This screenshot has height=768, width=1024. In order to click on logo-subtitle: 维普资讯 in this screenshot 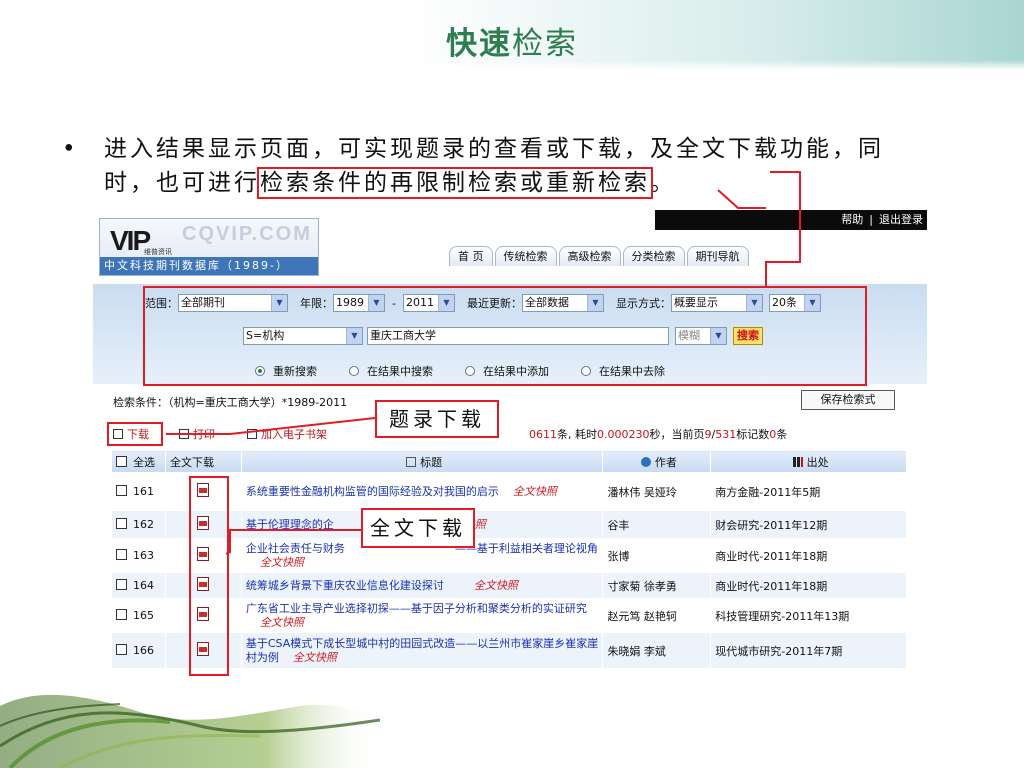, I will do `click(158, 252)`.